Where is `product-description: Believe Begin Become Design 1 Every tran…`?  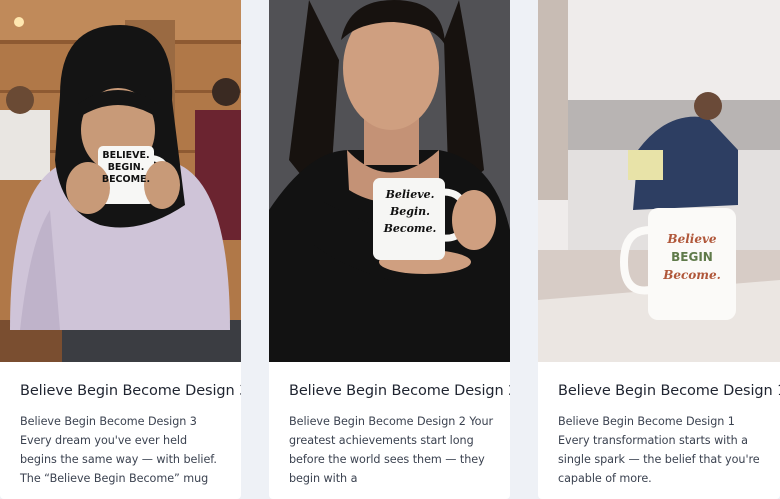 product-description: Believe Begin Become Design 1 Every tran… is located at coordinates (659, 450).